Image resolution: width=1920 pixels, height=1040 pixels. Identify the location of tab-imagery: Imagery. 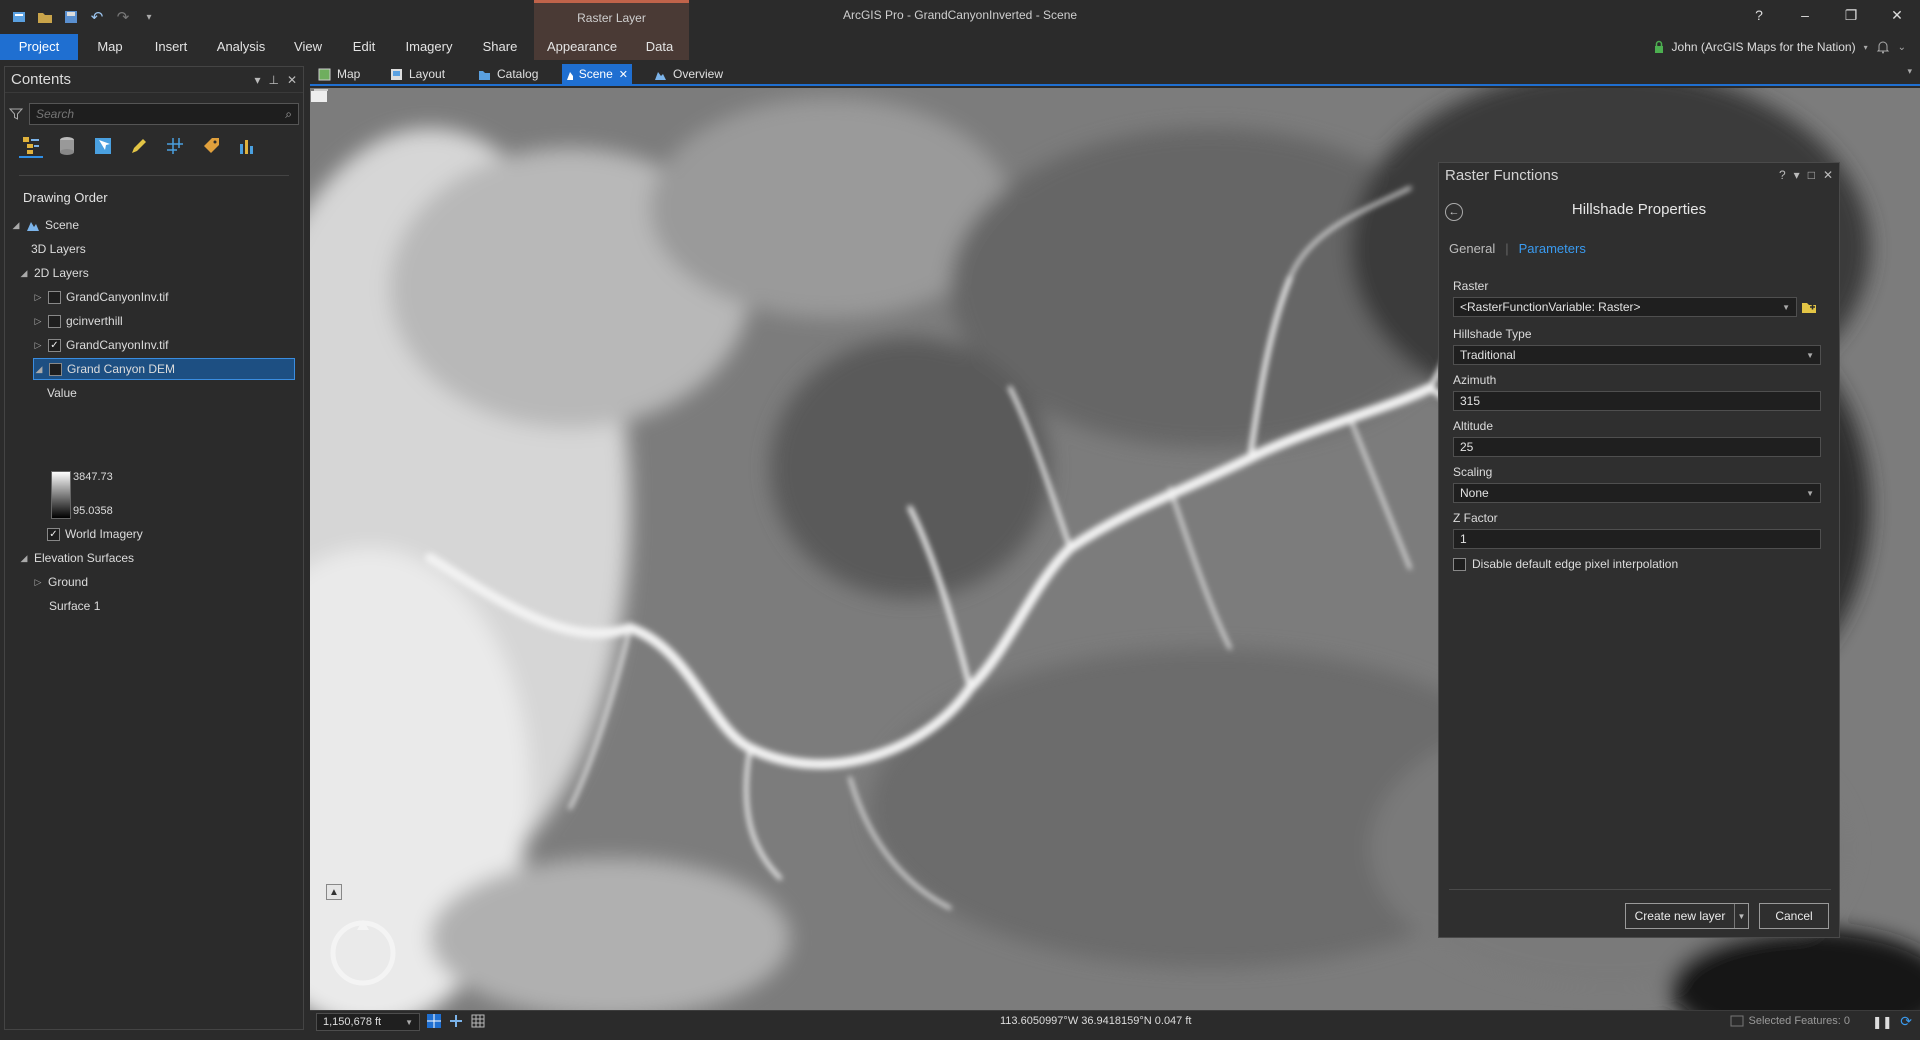
(429, 47).